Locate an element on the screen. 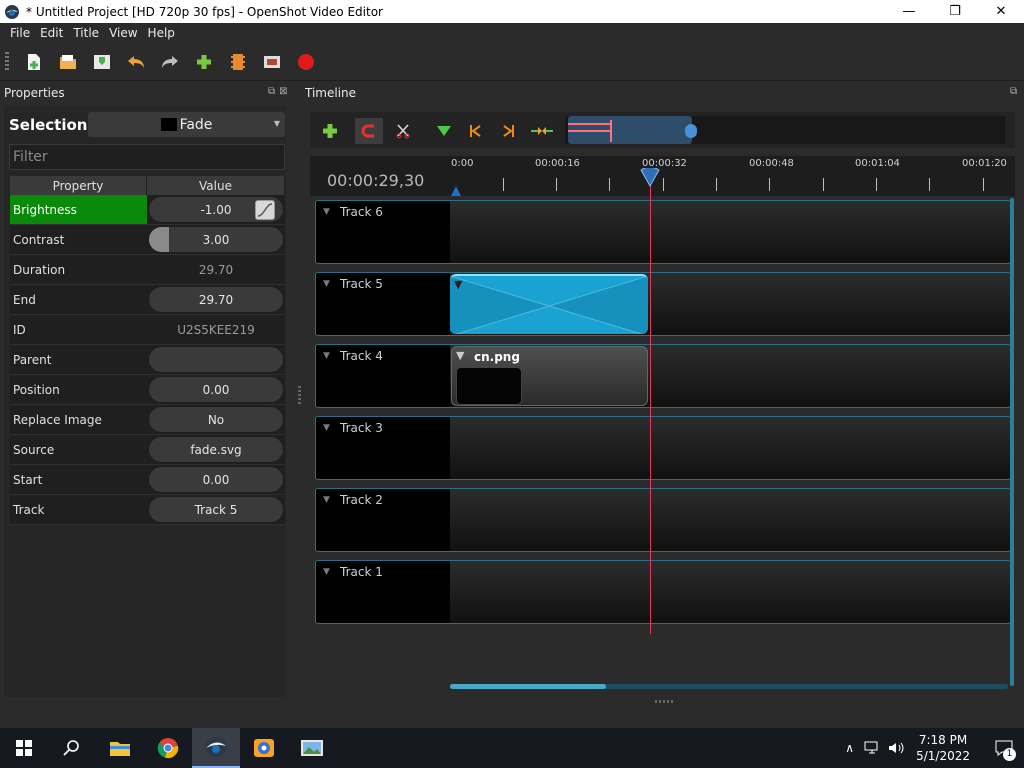 This screenshot has width=1024, height=768. undo-button is located at coordinates (136, 62).